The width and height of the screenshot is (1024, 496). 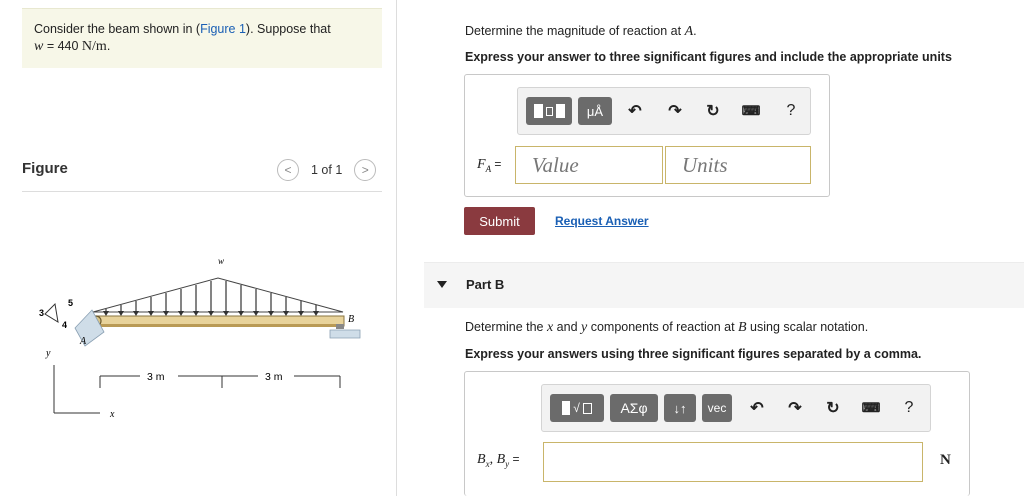 What do you see at coordinates (221, 261) in the screenshot?
I see `w-label: w` at bounding box center [221, 261].